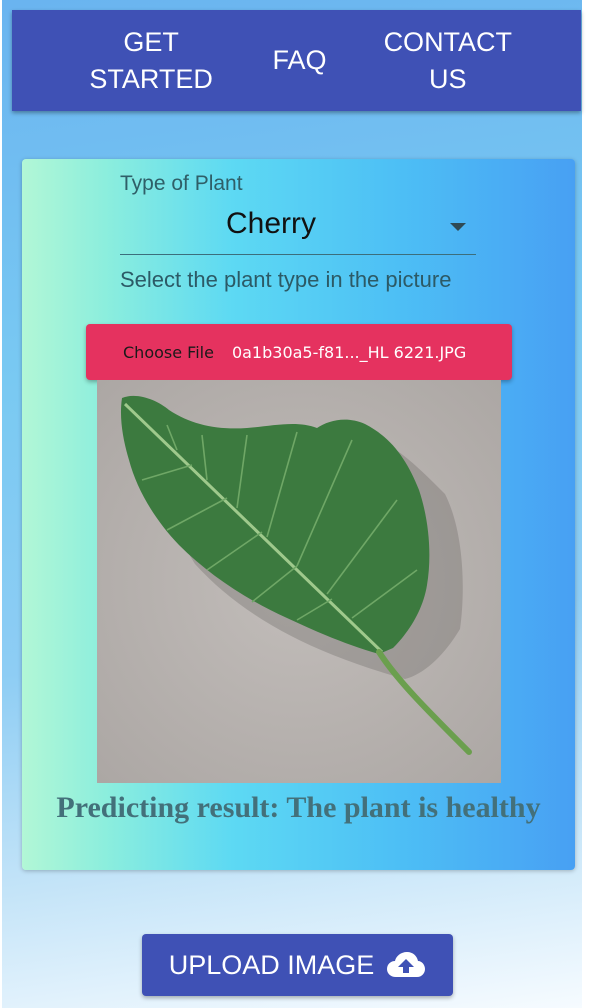 This screenshot has height=1008, width=592. Describe the element at coordinates (151, 61) in the screenshot. I see `nav-get-started: GET STARTED` at that location.